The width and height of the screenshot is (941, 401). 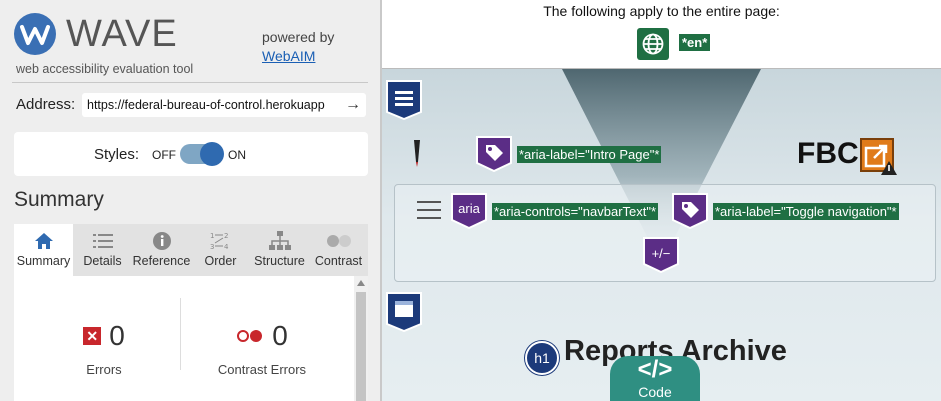 I want to click on divider, so click(x=190, y=82).